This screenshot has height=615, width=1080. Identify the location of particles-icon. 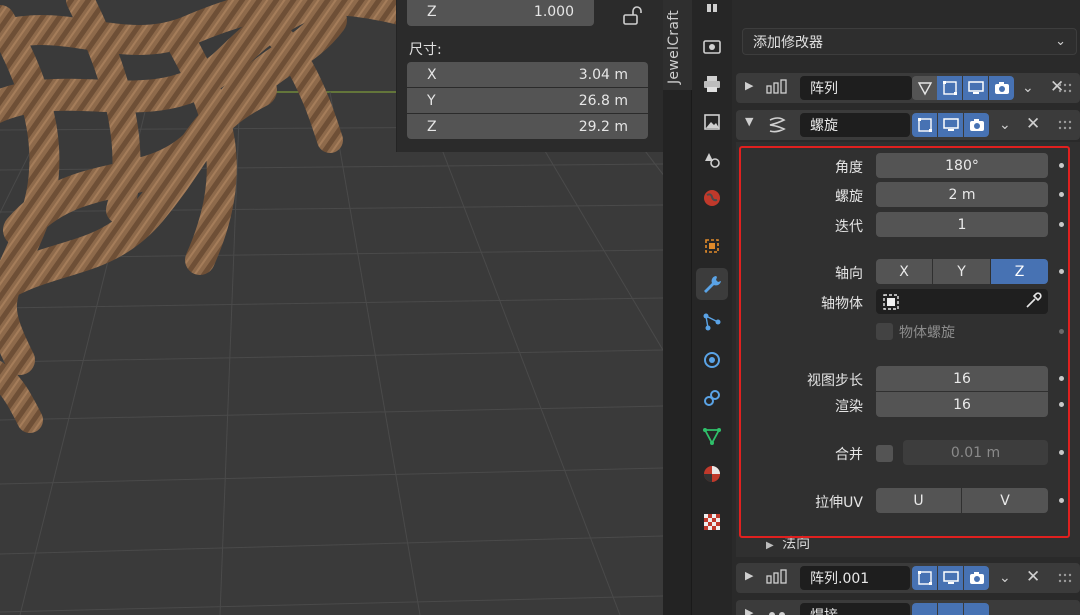
(712, 322).